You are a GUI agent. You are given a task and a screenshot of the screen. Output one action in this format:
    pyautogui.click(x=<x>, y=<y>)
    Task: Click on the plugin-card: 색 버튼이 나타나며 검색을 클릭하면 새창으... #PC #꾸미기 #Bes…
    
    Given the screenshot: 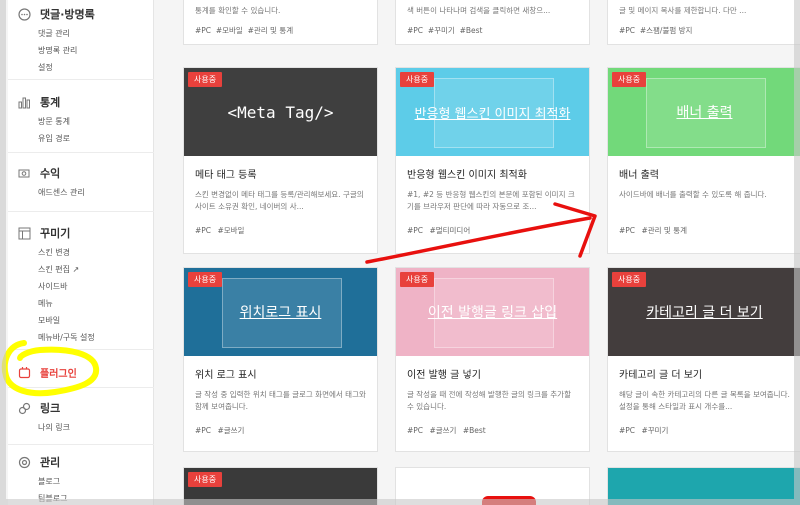 What is the action you would take?
    pyautogui.click(x=492, y=22)
    